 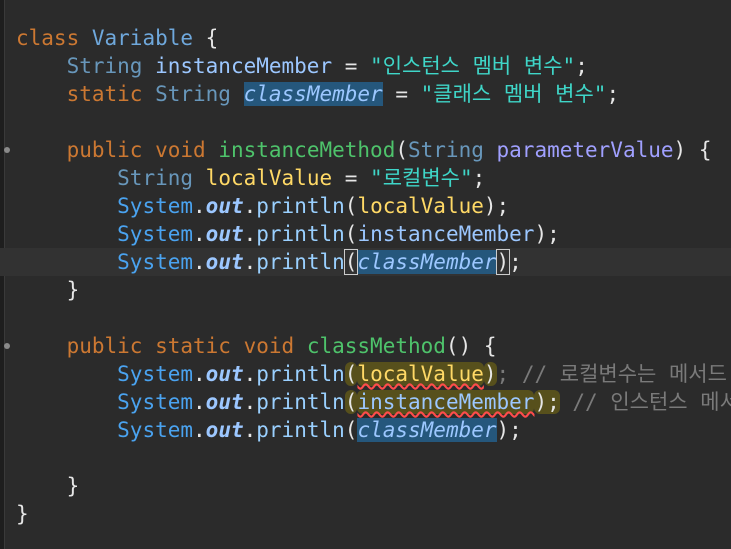 I want to click on code-line: System.out.println(localValue);, so click(x=365, y=206).